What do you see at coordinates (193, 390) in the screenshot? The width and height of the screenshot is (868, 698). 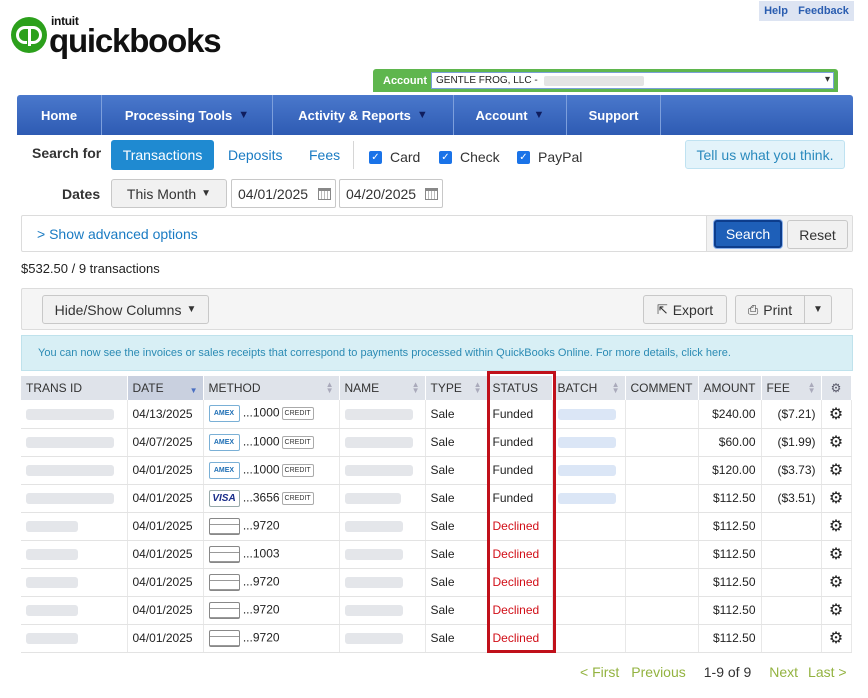 I see `sort-desc-icon: ▼` at bounding box center [193, 390].